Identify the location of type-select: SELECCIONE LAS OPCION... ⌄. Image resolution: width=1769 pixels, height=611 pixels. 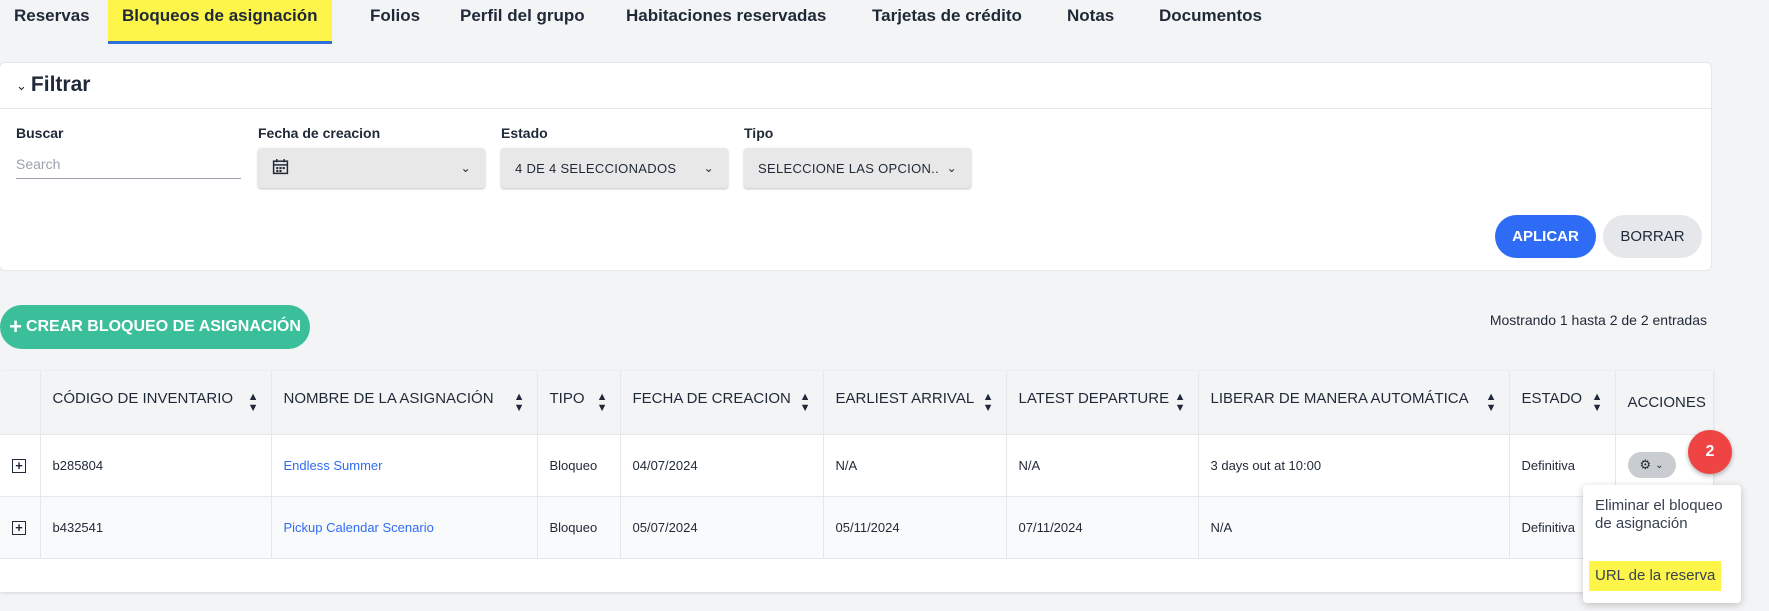
(857, 168).